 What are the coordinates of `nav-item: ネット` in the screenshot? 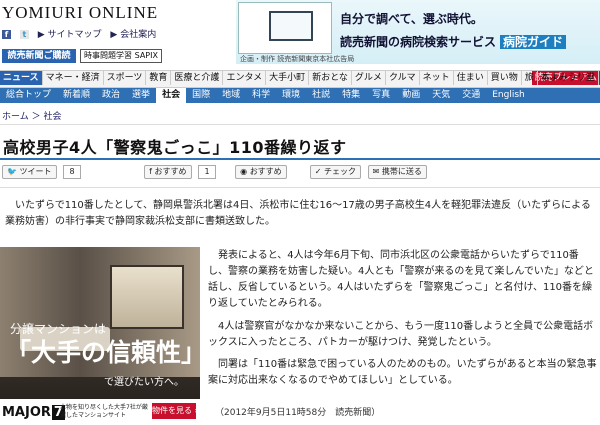 It's located at (437, 78).